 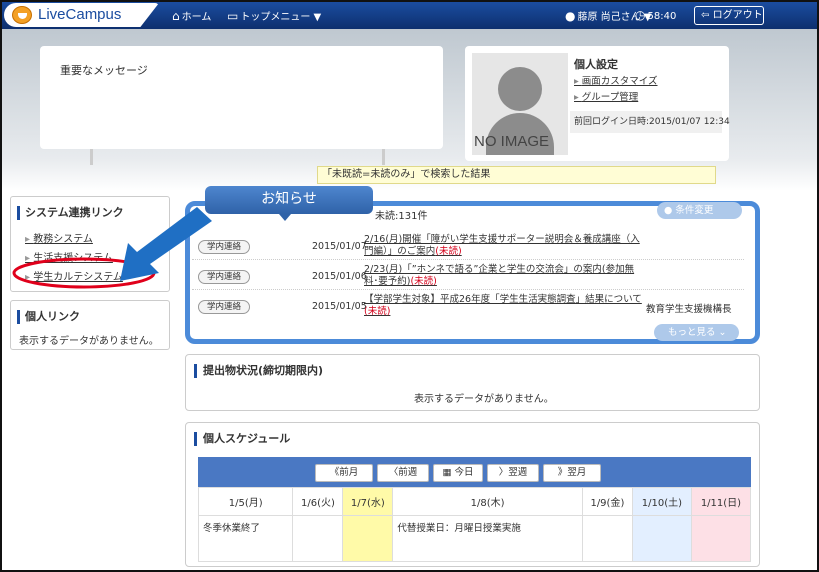 I want to click on screen-customize-link: 画面カスタマイズ, so click(x=616, y=80).